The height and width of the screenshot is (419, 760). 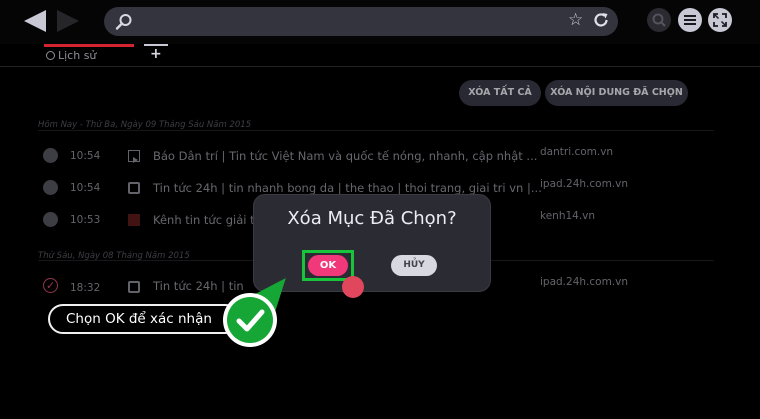 What do you see at coordinates (139, 319) in the screenshot?
I see `annotation-text: Chọn OK để xác nhận` at bounding box center [139, 319].